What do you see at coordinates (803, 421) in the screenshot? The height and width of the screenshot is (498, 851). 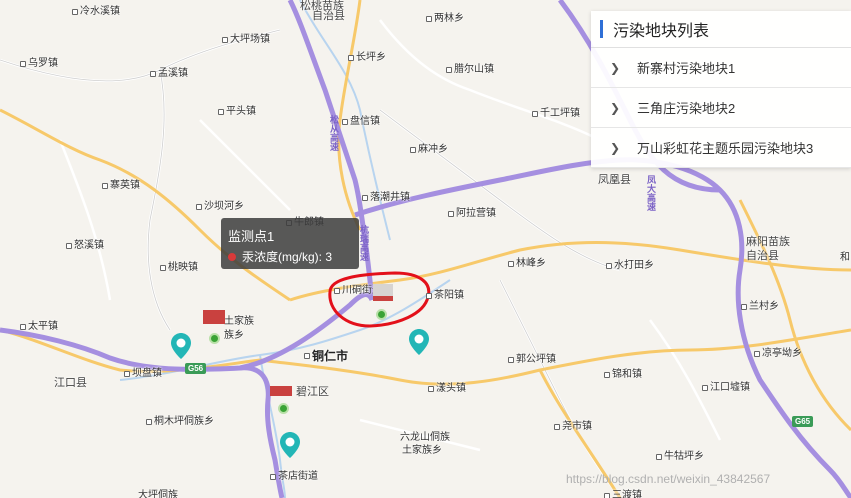 I see `road-shield-g65: G65` at bounding box center [803, 421].